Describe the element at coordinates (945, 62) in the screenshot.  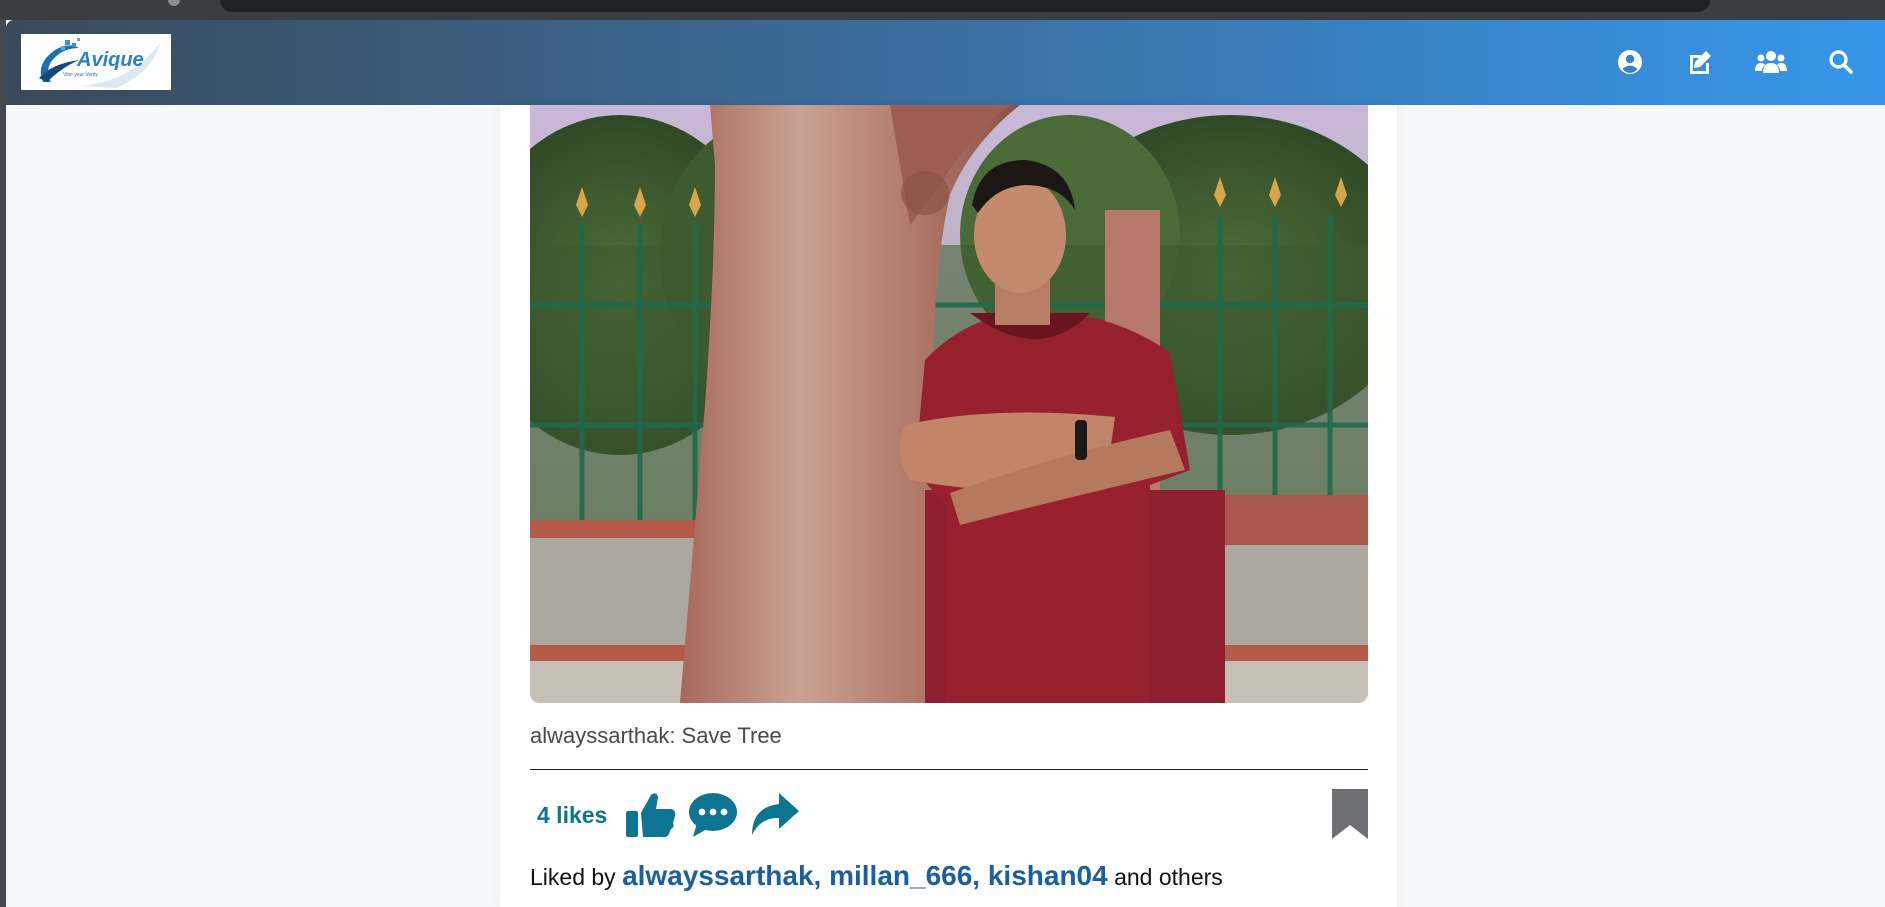
I see `top-navbar: Avique Vibe your Verity` at that location.